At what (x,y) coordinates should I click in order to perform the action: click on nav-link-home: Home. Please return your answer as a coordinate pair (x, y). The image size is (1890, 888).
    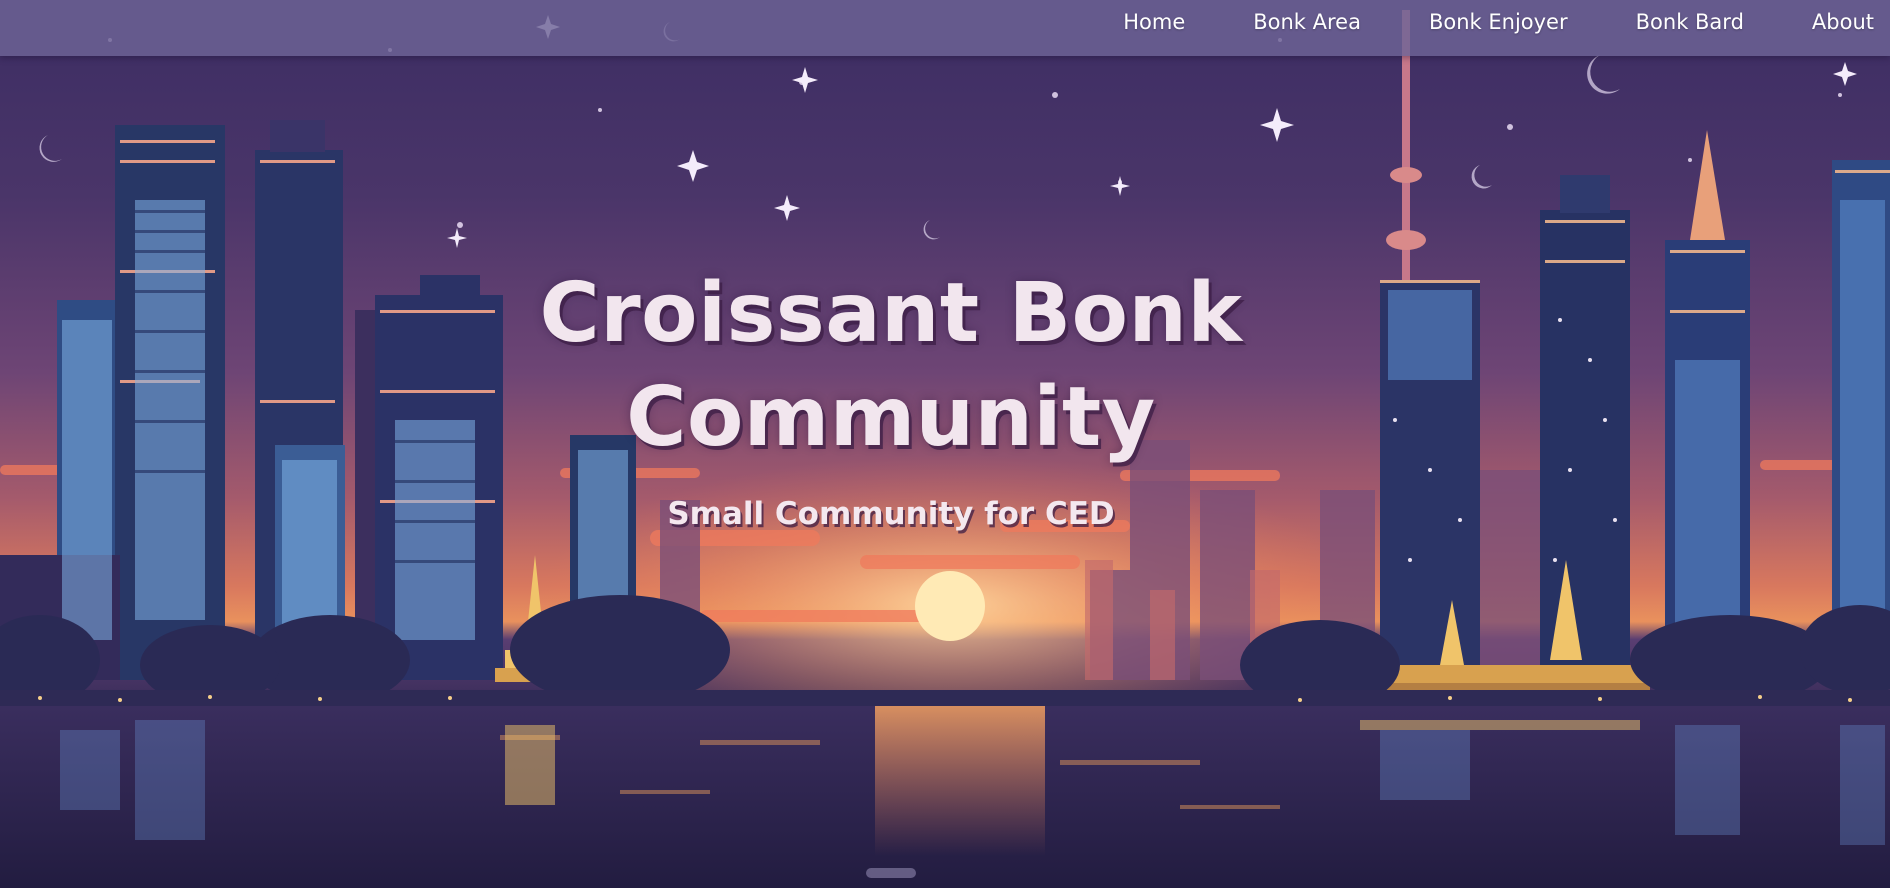
    Looking at the image, I should click on (1154, 22).